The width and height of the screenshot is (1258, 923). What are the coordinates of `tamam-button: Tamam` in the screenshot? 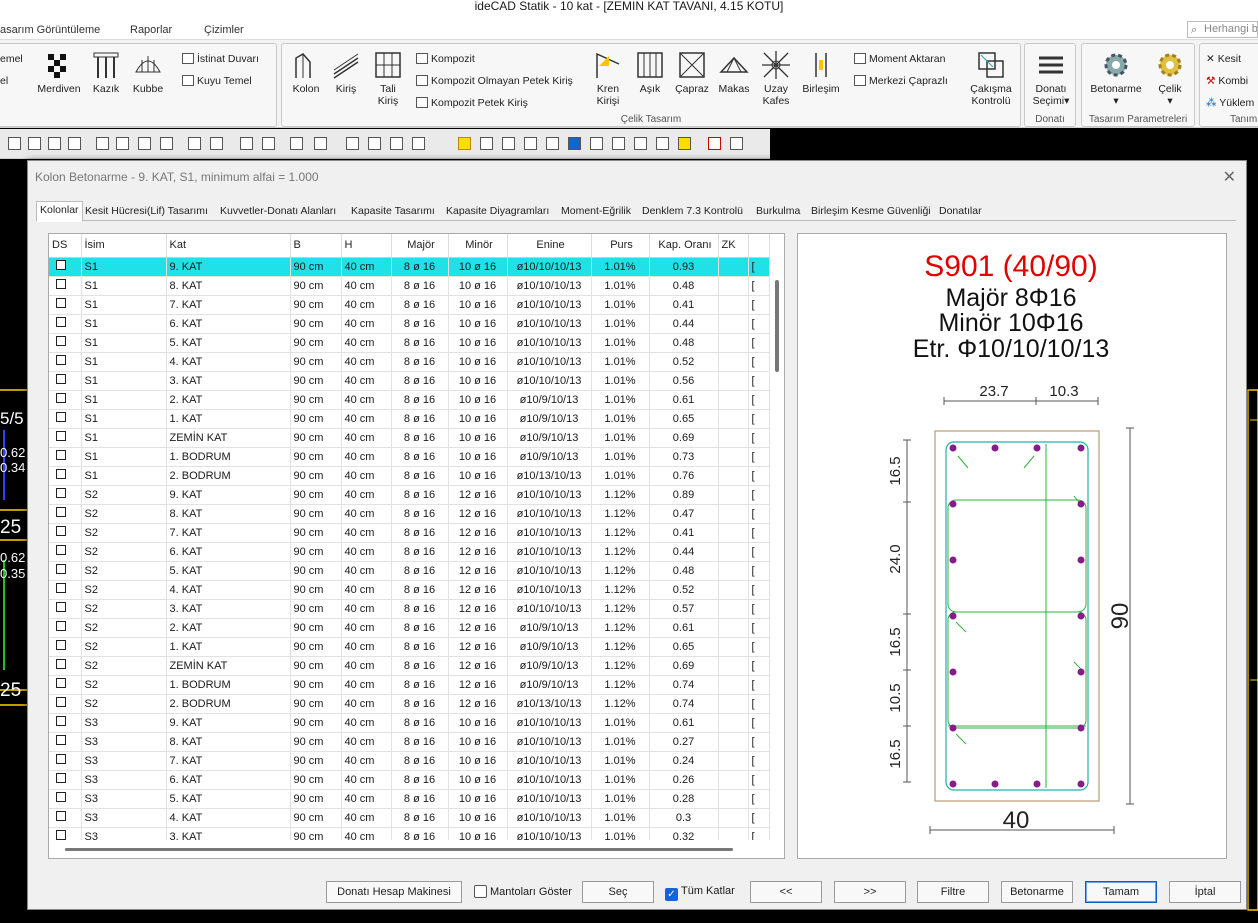 It's located at (1121, 892).